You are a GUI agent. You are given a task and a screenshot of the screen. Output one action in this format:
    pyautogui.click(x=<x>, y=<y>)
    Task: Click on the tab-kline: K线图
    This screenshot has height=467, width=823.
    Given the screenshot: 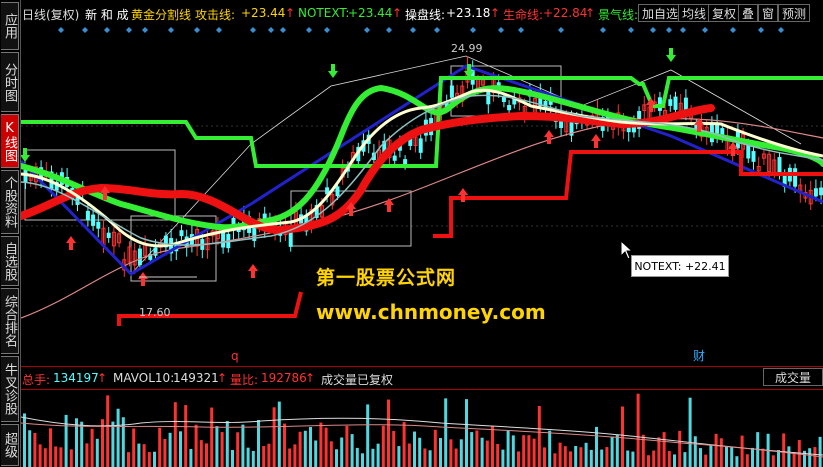 What is the action you would take?
    pyautogui.click(x=10, y=141)
    